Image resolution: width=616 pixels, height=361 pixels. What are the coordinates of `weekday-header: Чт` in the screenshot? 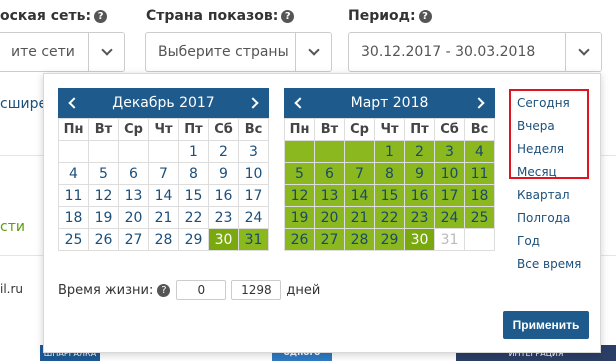 It's located at (164, 130).